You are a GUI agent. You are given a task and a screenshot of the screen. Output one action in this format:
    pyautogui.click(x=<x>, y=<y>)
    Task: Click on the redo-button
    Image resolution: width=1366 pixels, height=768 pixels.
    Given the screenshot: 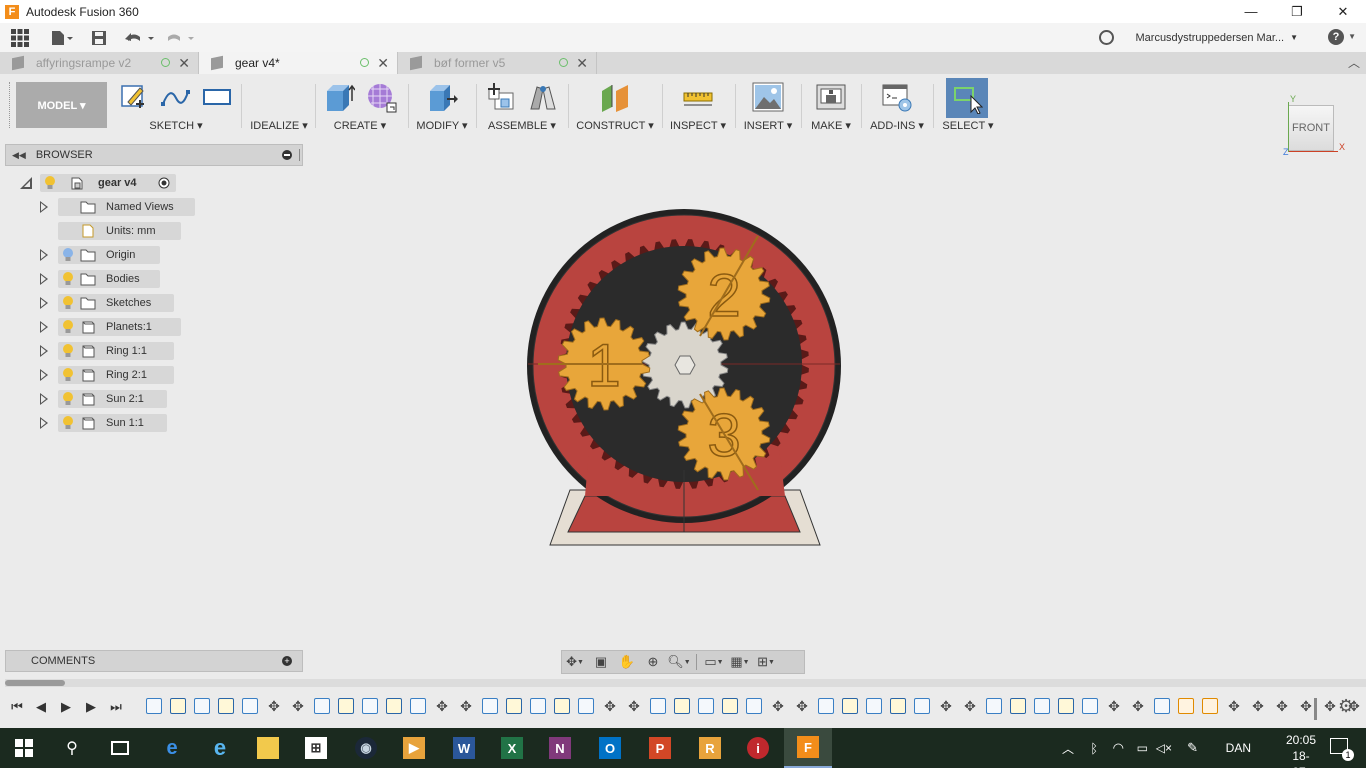 What is the action you would take?
    pyautogui.click(x=180, y=37)
    